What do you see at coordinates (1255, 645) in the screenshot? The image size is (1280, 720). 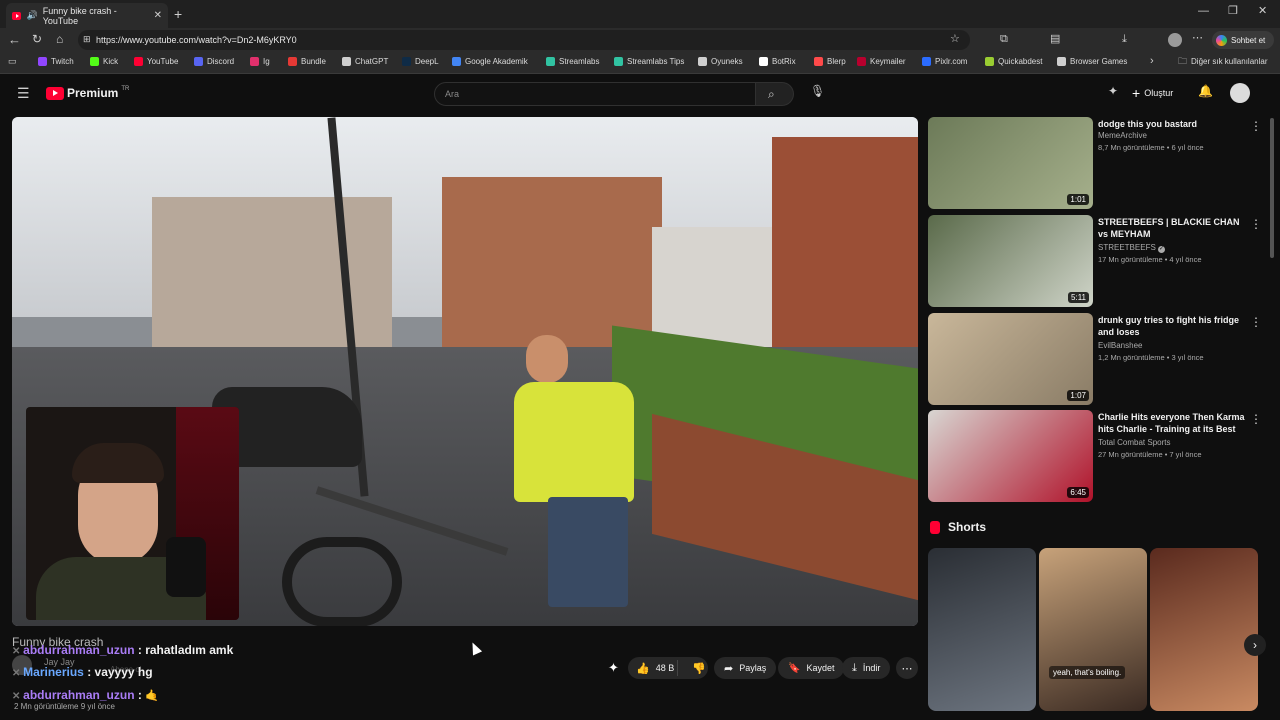 I see `shorts-next-button: ›` at bounding box center [1255, 645].